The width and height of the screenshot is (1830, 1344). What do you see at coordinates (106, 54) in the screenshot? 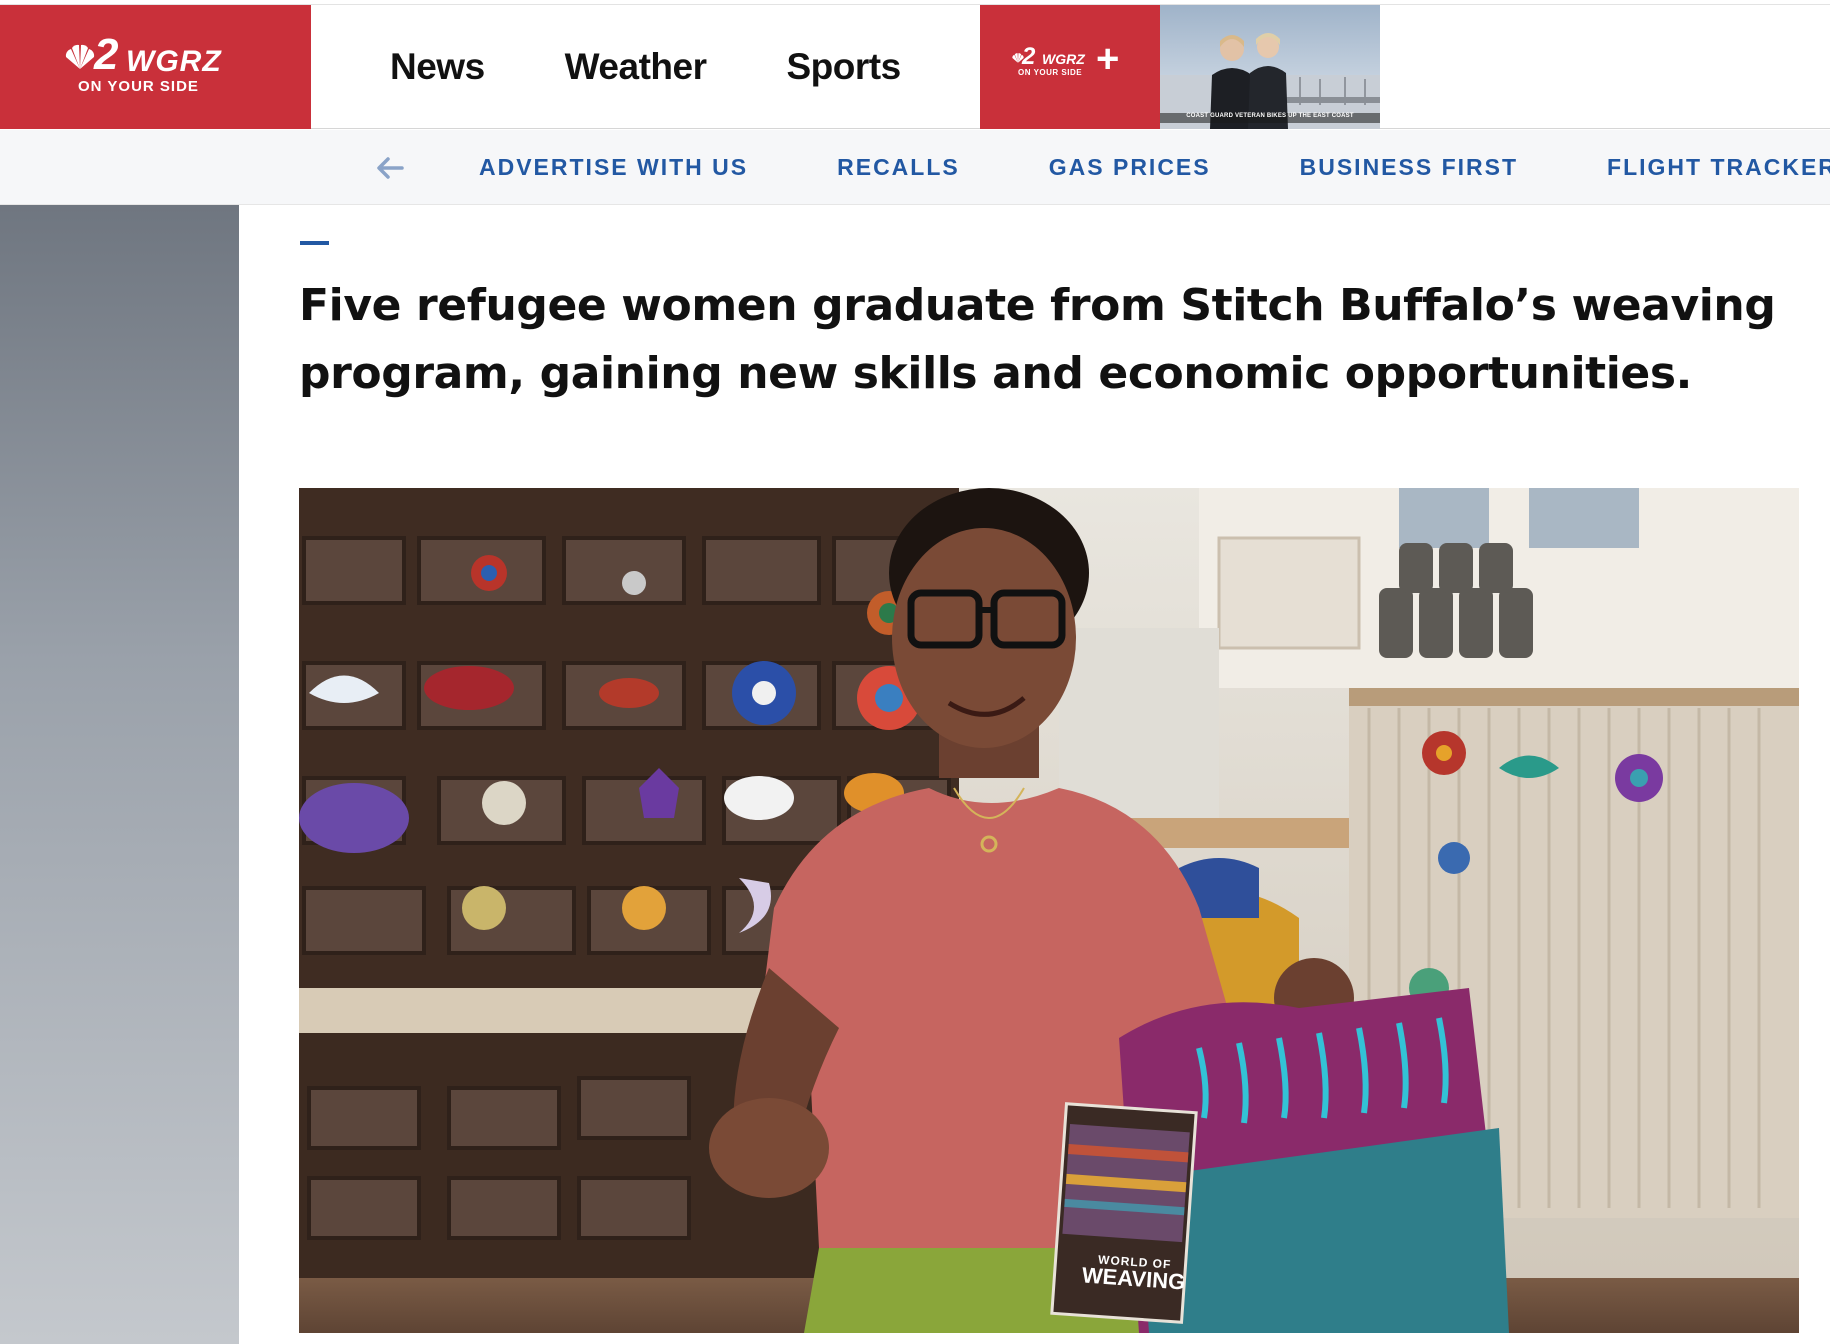
I see `logo-channel: 2` at bounding box center [106, 54].